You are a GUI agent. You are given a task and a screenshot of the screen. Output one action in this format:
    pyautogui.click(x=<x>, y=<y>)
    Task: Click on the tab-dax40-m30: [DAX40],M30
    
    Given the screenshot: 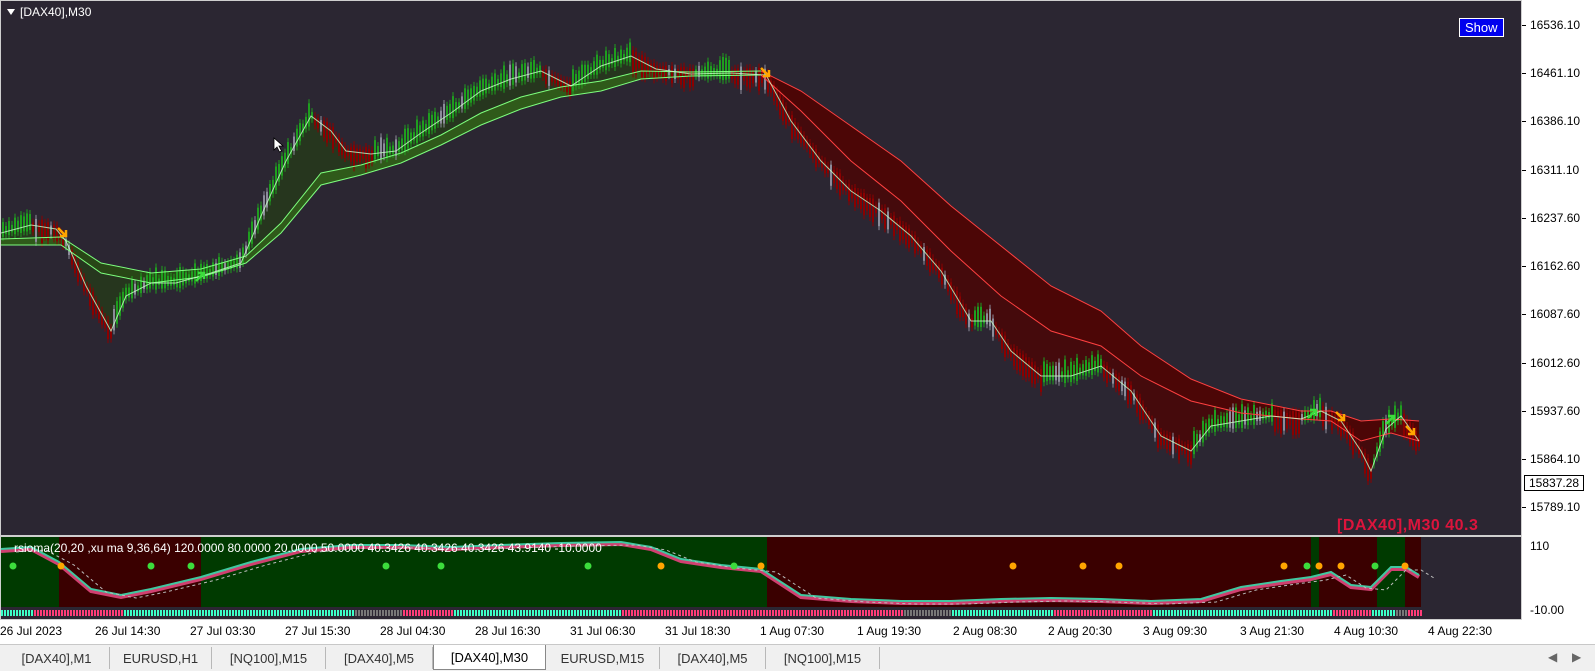 What is the action you would take?
    pyautogui.click(x=489, y=657)
    